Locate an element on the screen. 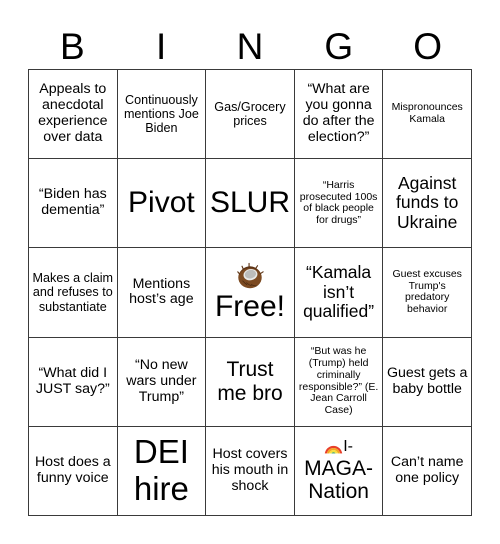 This screenshot has height=544, width=500. rainbow-icon is located at coordinates (334, 447).